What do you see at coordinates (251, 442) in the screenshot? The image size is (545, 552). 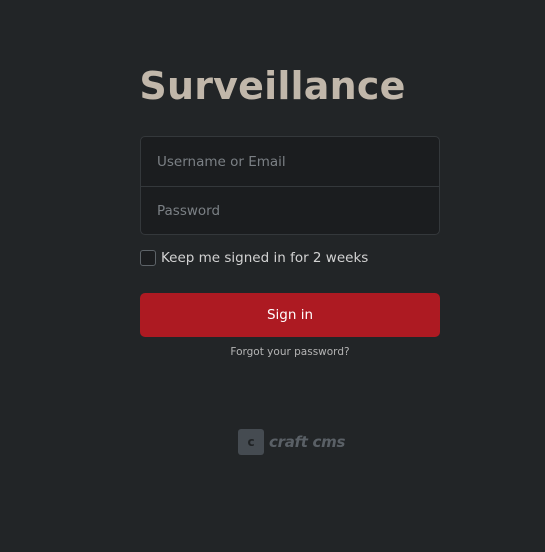 I see `craft-logo-icon: c` at bounding box center [251, 442].